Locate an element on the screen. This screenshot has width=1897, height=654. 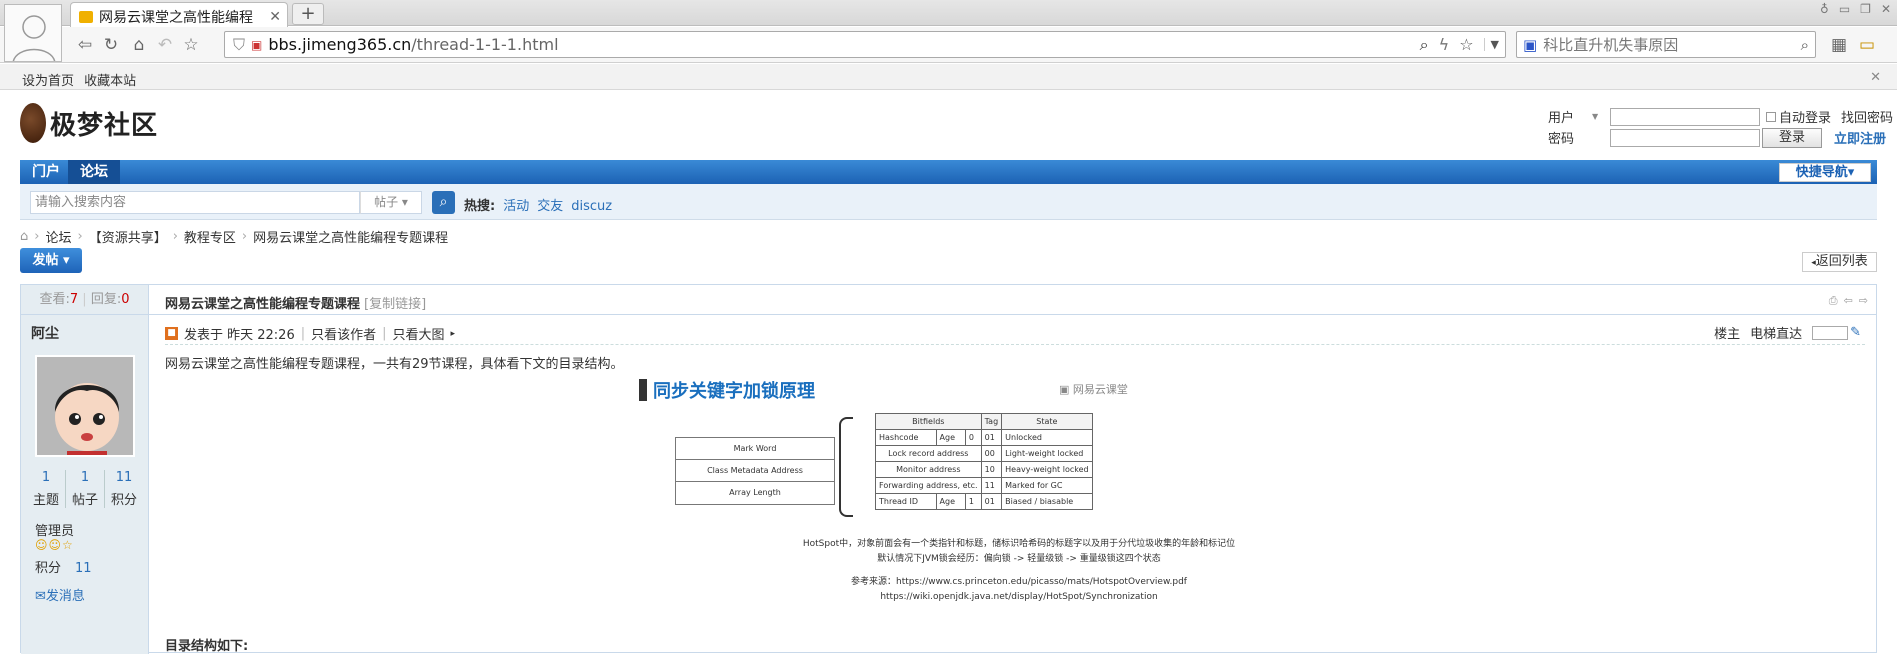
count-points: 11 积分 is located at coordinates (124, 489).